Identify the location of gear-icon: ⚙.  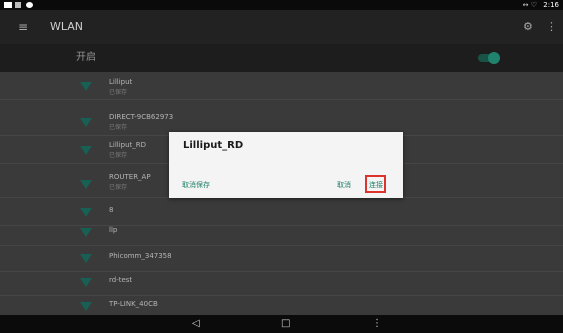
(528, 27).